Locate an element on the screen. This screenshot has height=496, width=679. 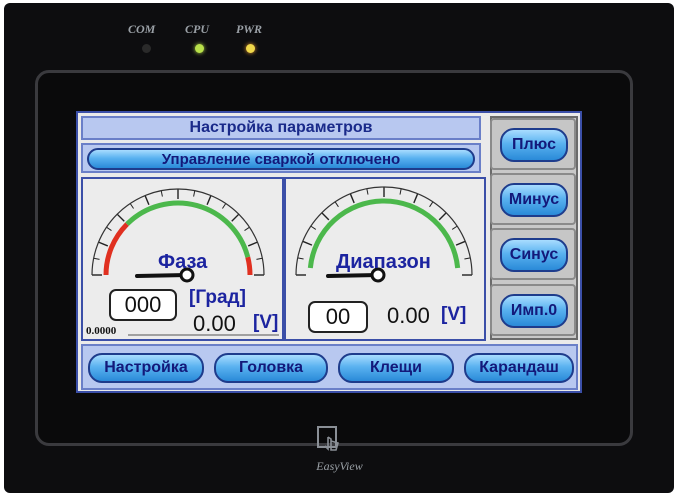
range-gauge-needle is located at coordinates (353, 275).